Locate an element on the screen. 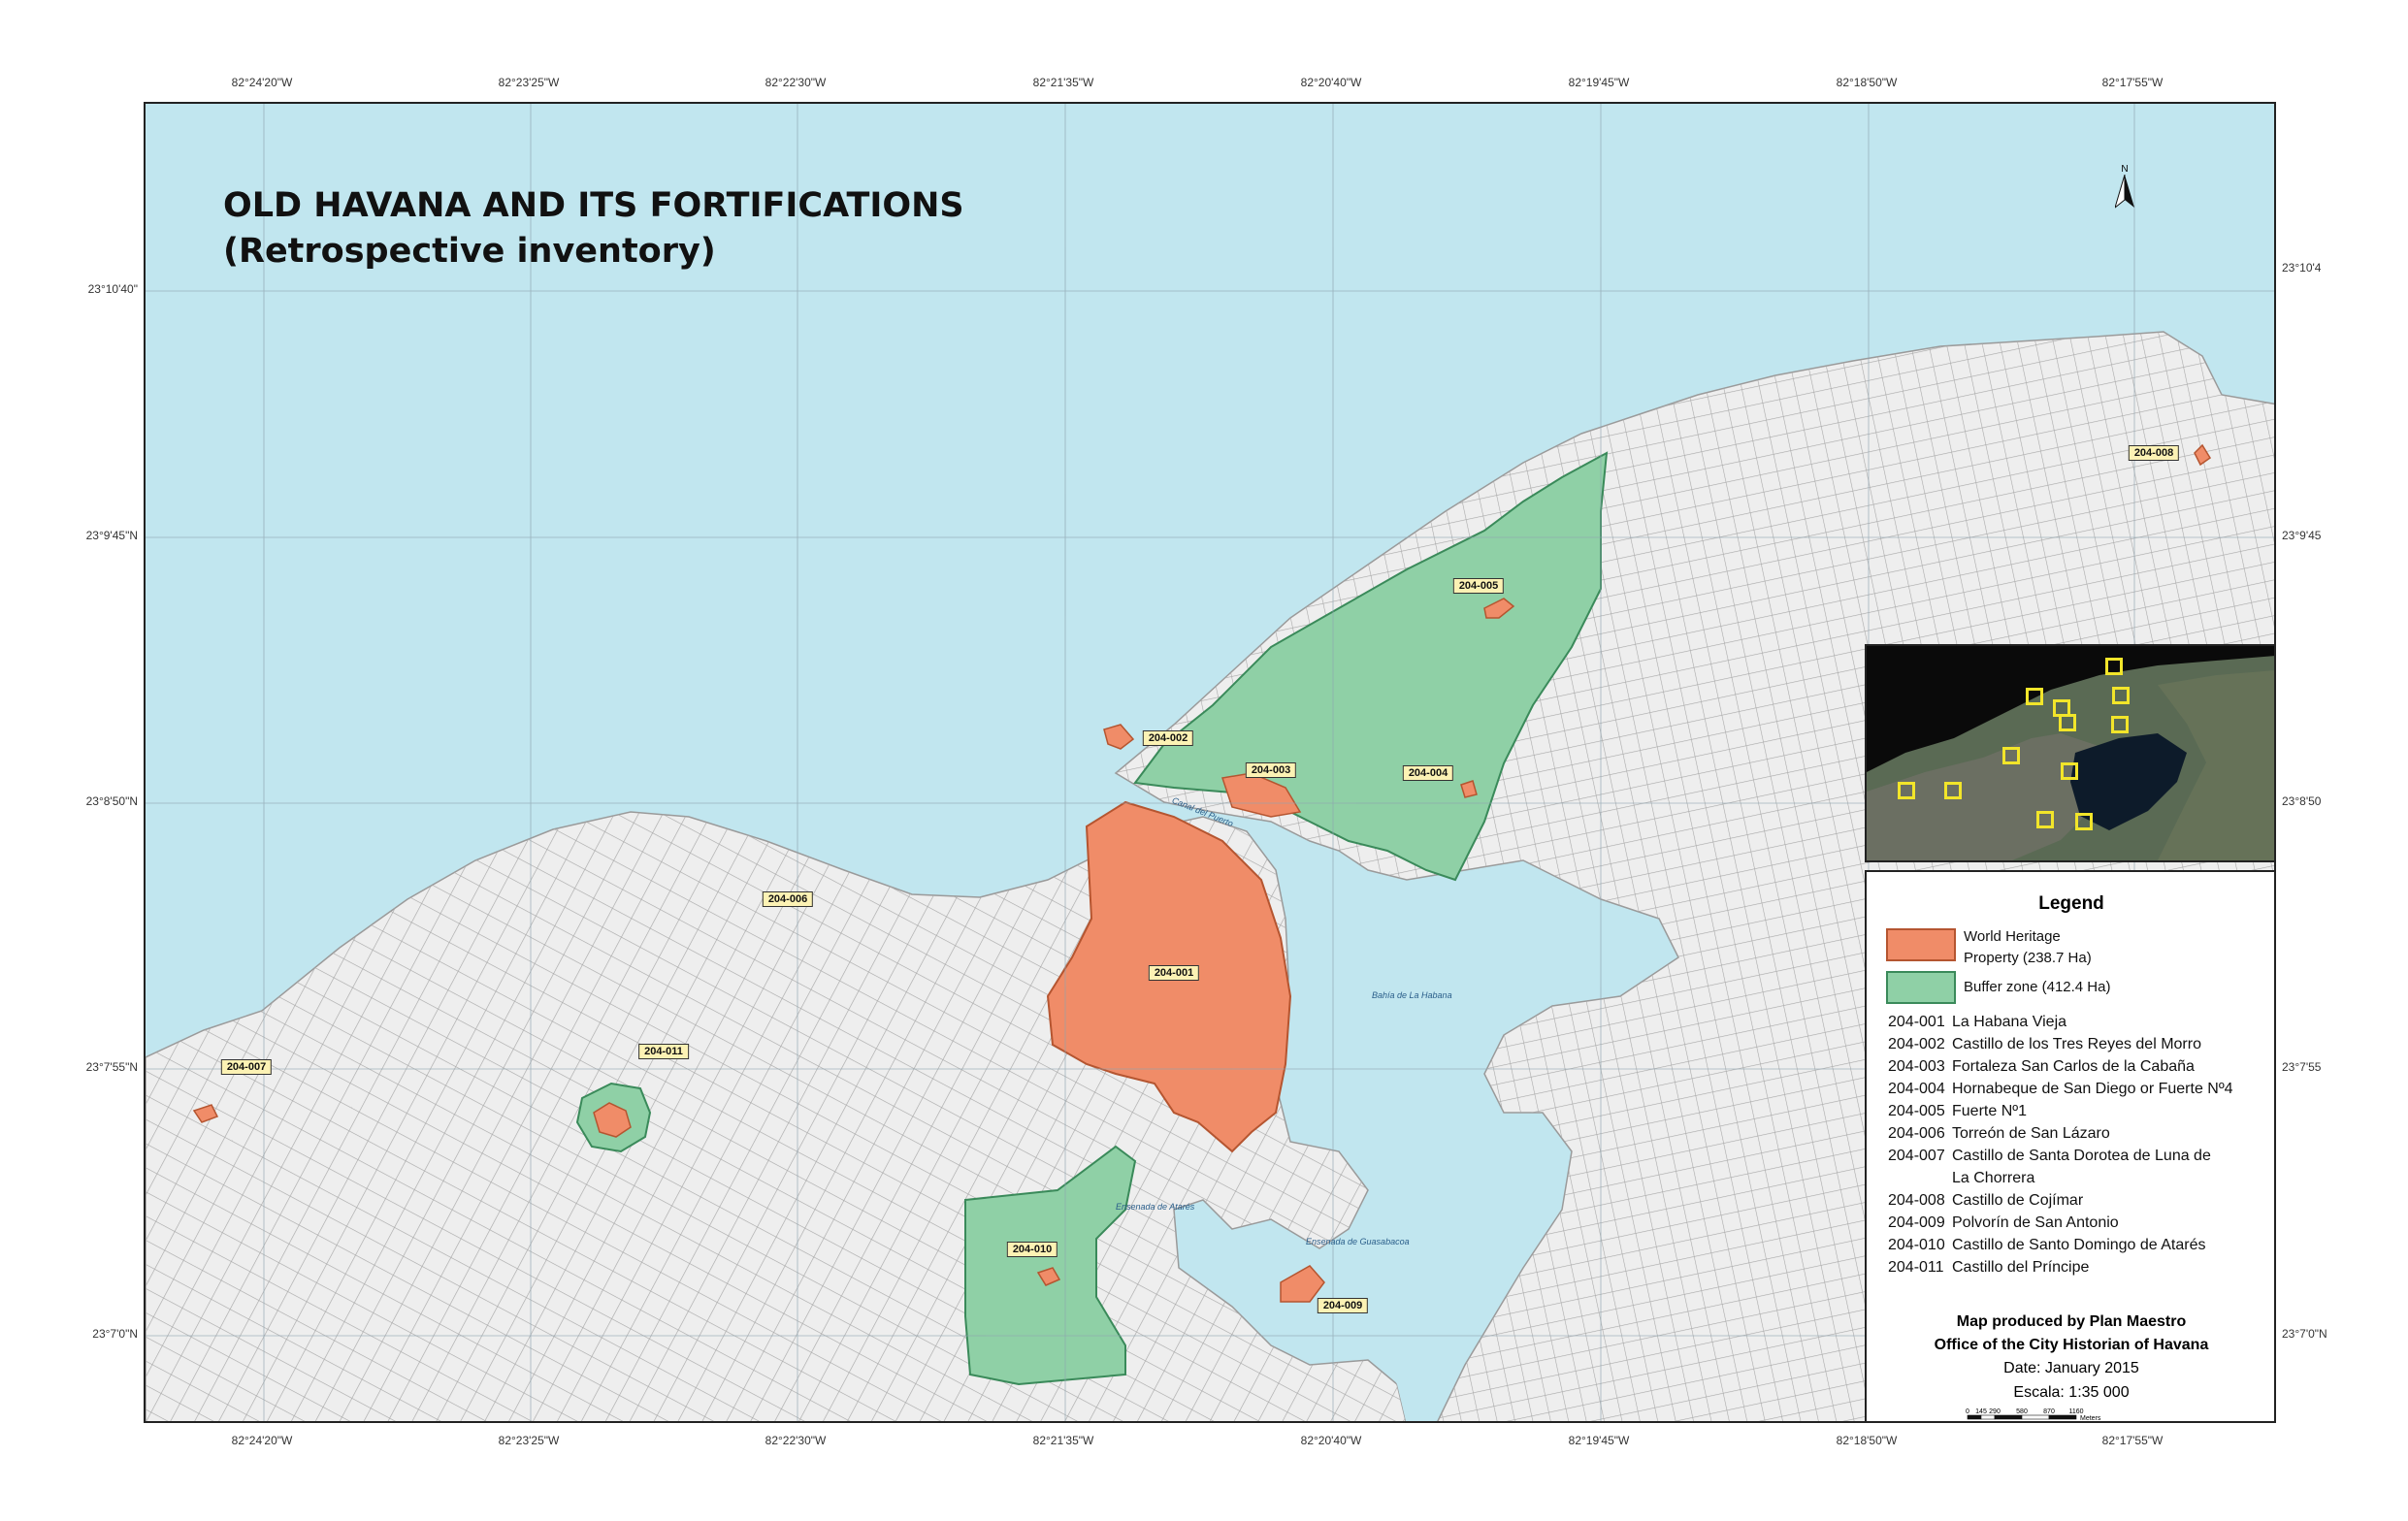  north-arrow: N is located at coordinates (2124, 189).